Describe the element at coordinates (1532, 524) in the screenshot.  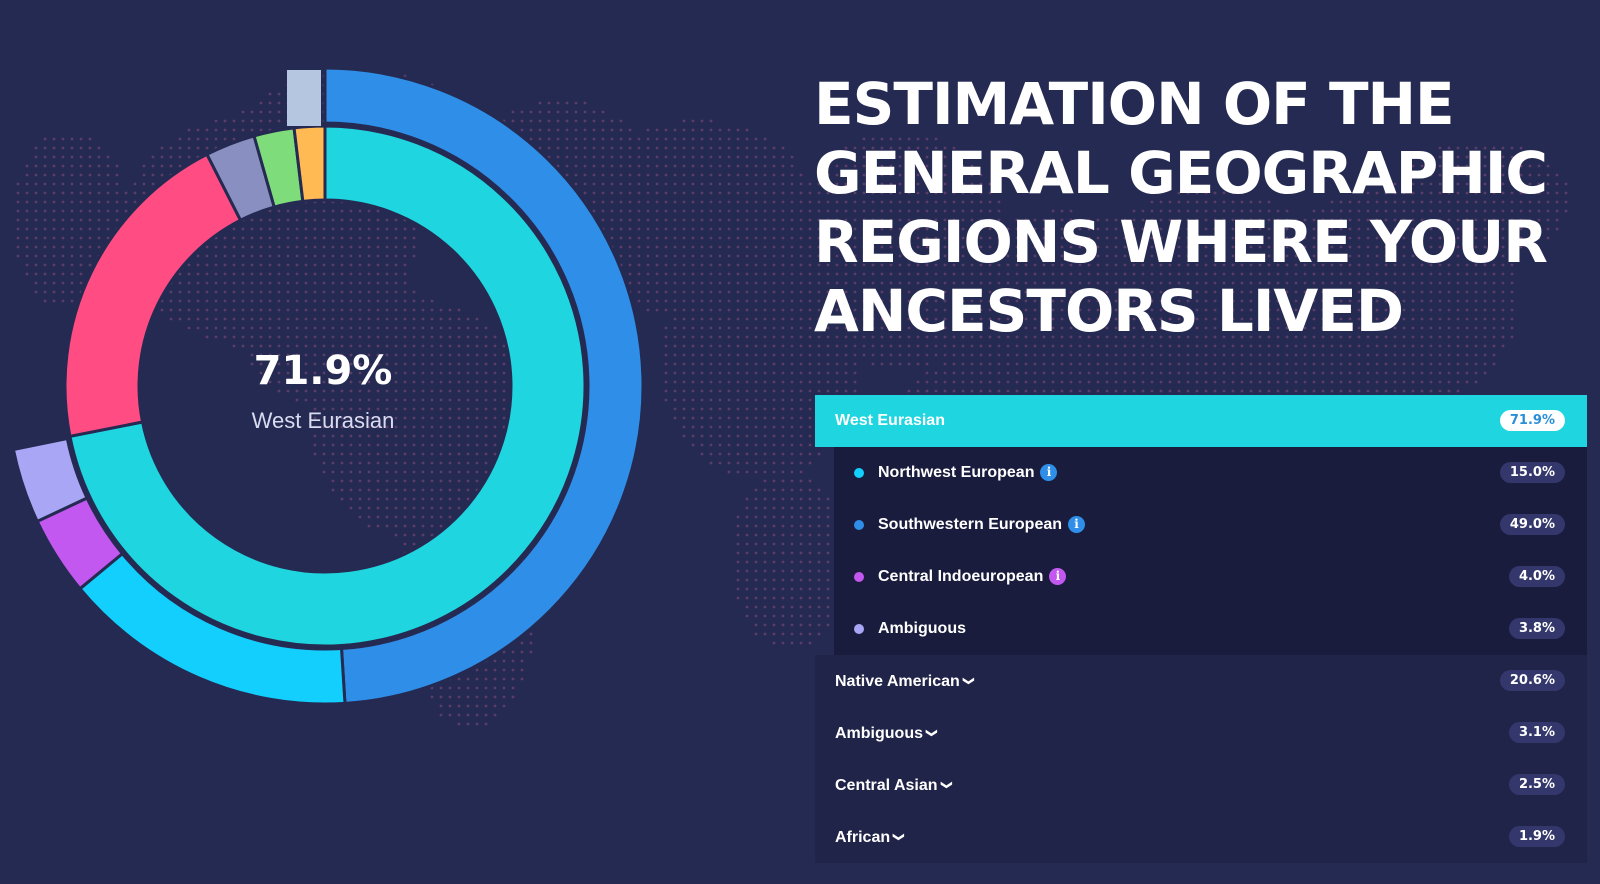
I see `subregion-percent-badge: 49.0%` at that location.